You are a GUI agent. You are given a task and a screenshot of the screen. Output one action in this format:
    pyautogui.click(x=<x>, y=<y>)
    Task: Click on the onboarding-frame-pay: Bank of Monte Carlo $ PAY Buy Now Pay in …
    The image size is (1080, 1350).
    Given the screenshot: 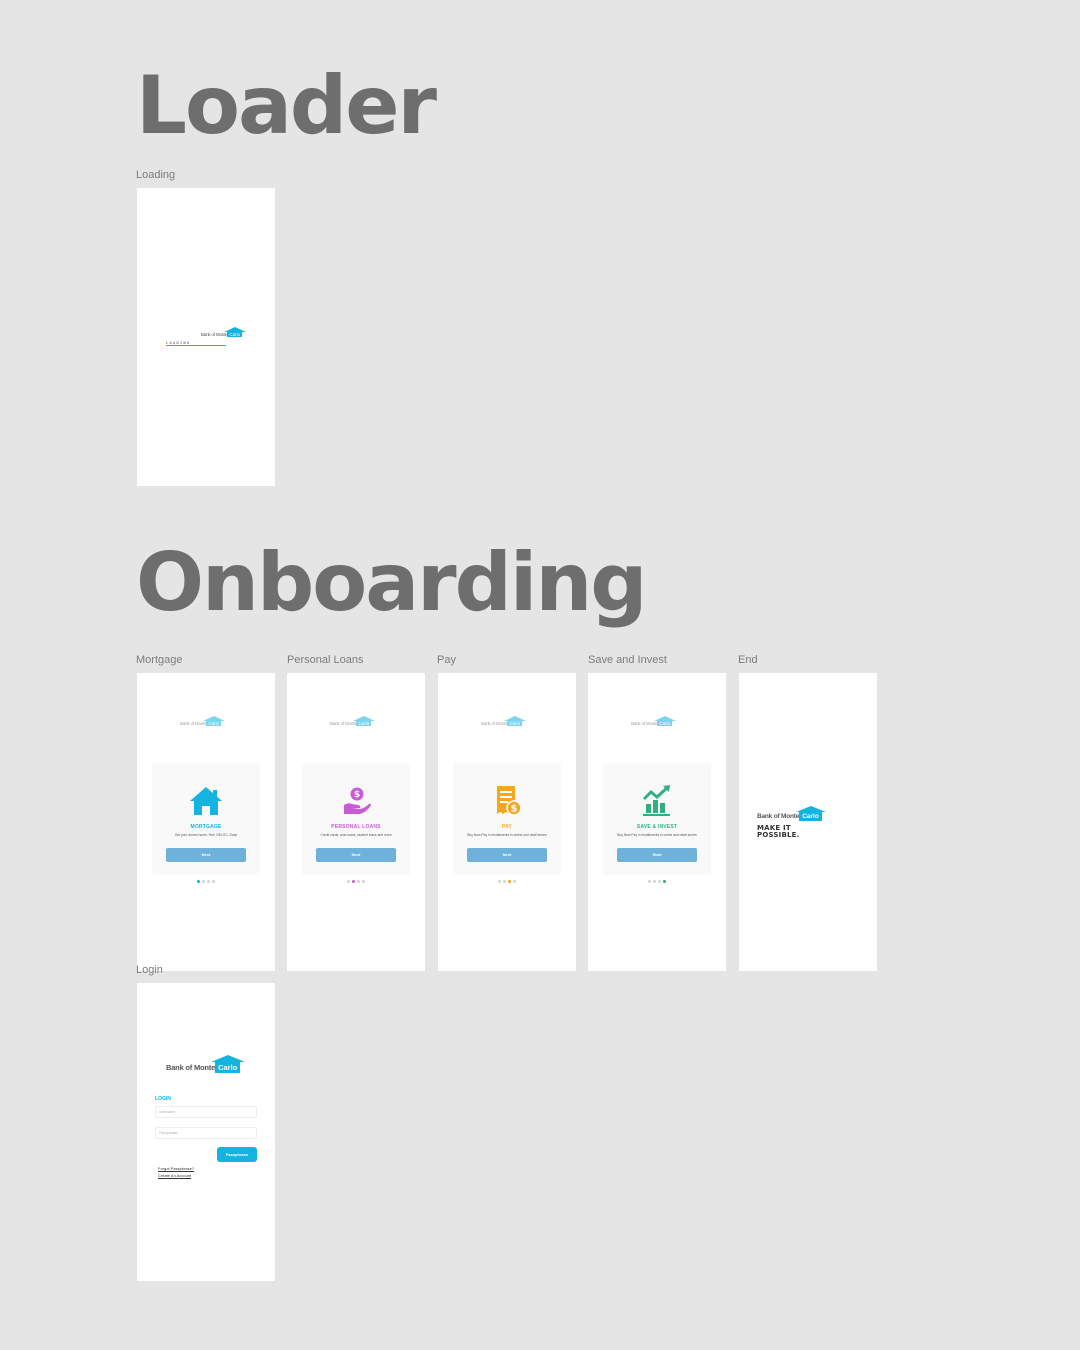 What is the action you would take?
    pyautogui.click(x=507, y=822)
    